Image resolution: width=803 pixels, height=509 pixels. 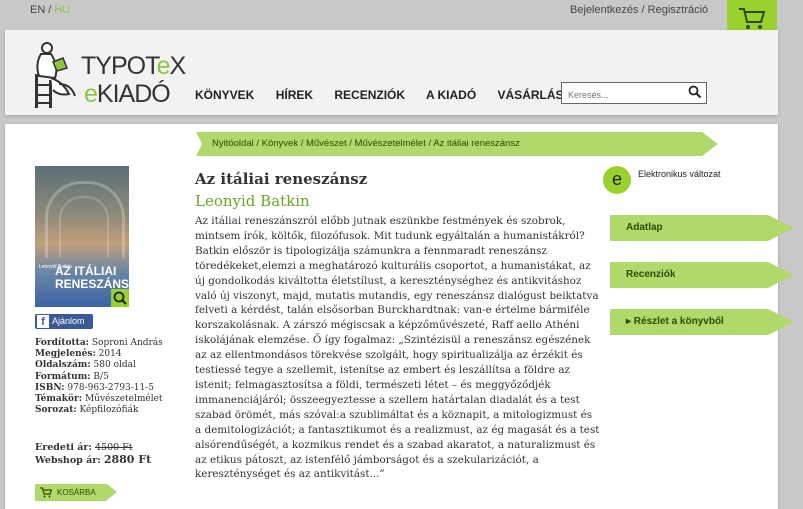 What do you see at coordinates (92, 277) in the screenshot?
I see `cover-title: AZ ITÁLIAI RENESZÁNSZ` at bounding box center [92, 277].